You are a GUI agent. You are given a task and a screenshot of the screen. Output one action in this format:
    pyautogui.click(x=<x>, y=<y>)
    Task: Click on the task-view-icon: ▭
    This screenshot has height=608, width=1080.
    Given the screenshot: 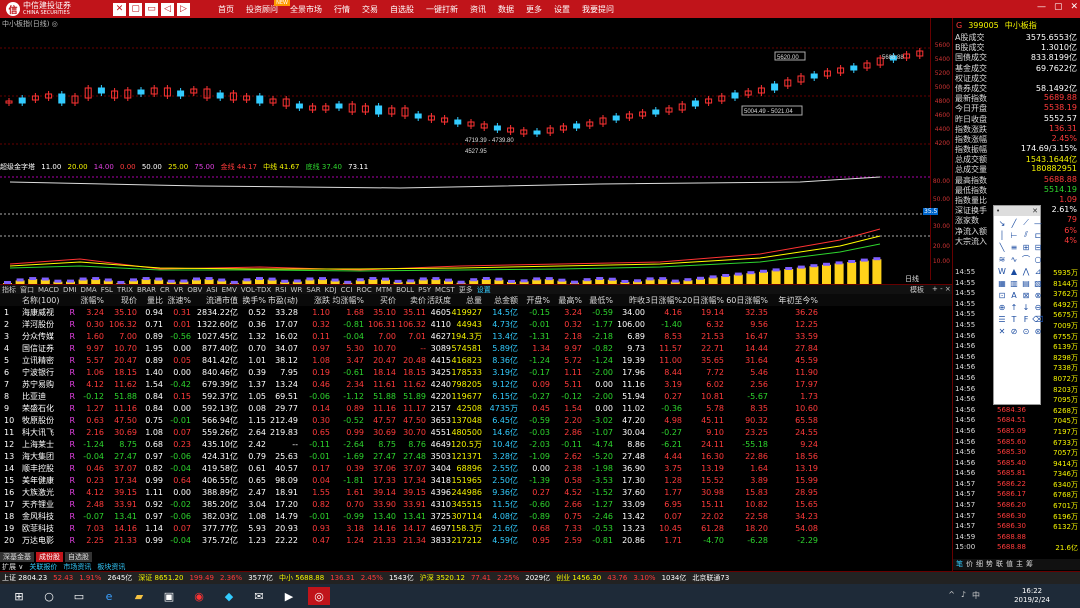 What is the action you would take?
    pyautogui.click(x=79, y=596)
    